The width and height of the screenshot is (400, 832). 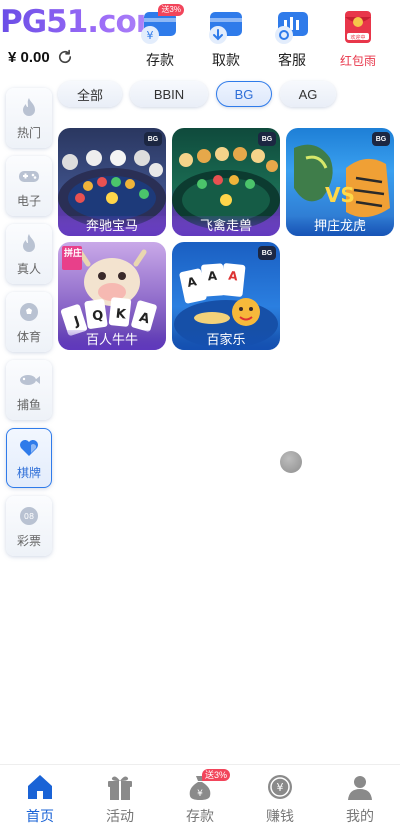 I want to click on withdraw-label: 取款, so click(x=226, y=60).